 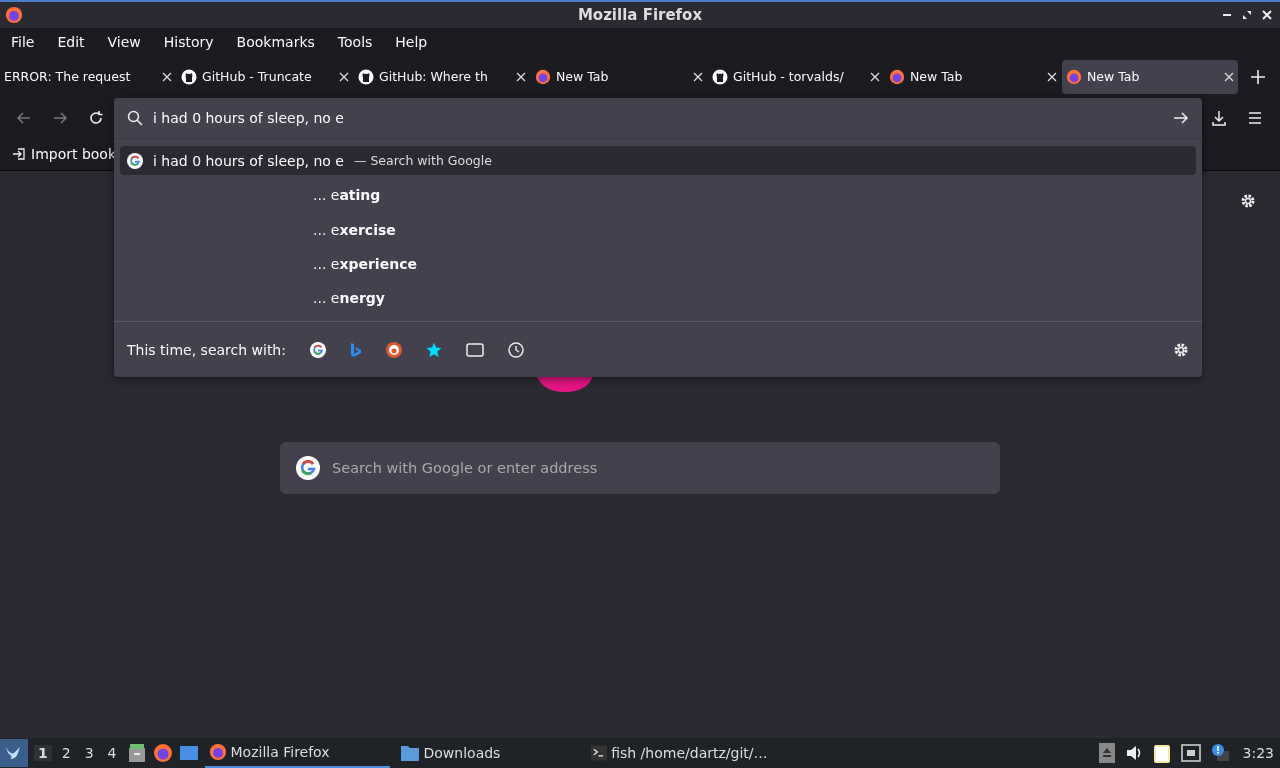 What do you see at coordinates (348, 297) in the screenshot?
I see `suggestion-text: ... energy` at bounding box center [348, 297].